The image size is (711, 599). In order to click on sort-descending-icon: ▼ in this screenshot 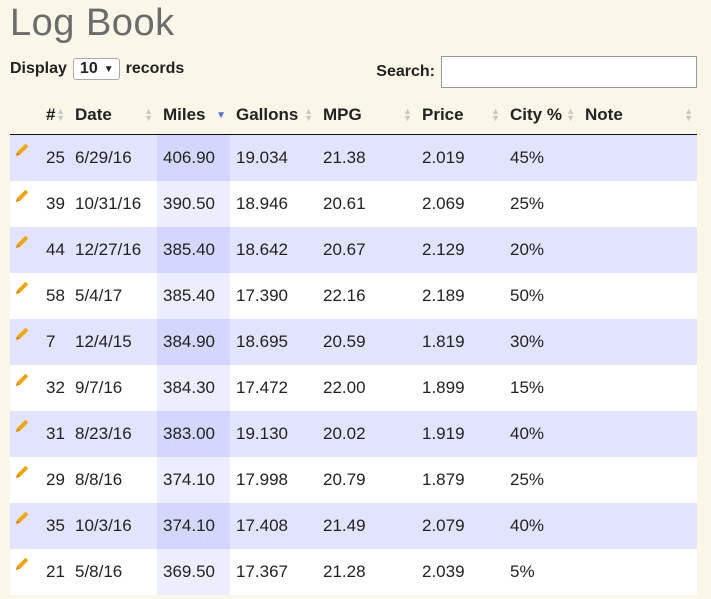, I will do `click(221, 115)`.